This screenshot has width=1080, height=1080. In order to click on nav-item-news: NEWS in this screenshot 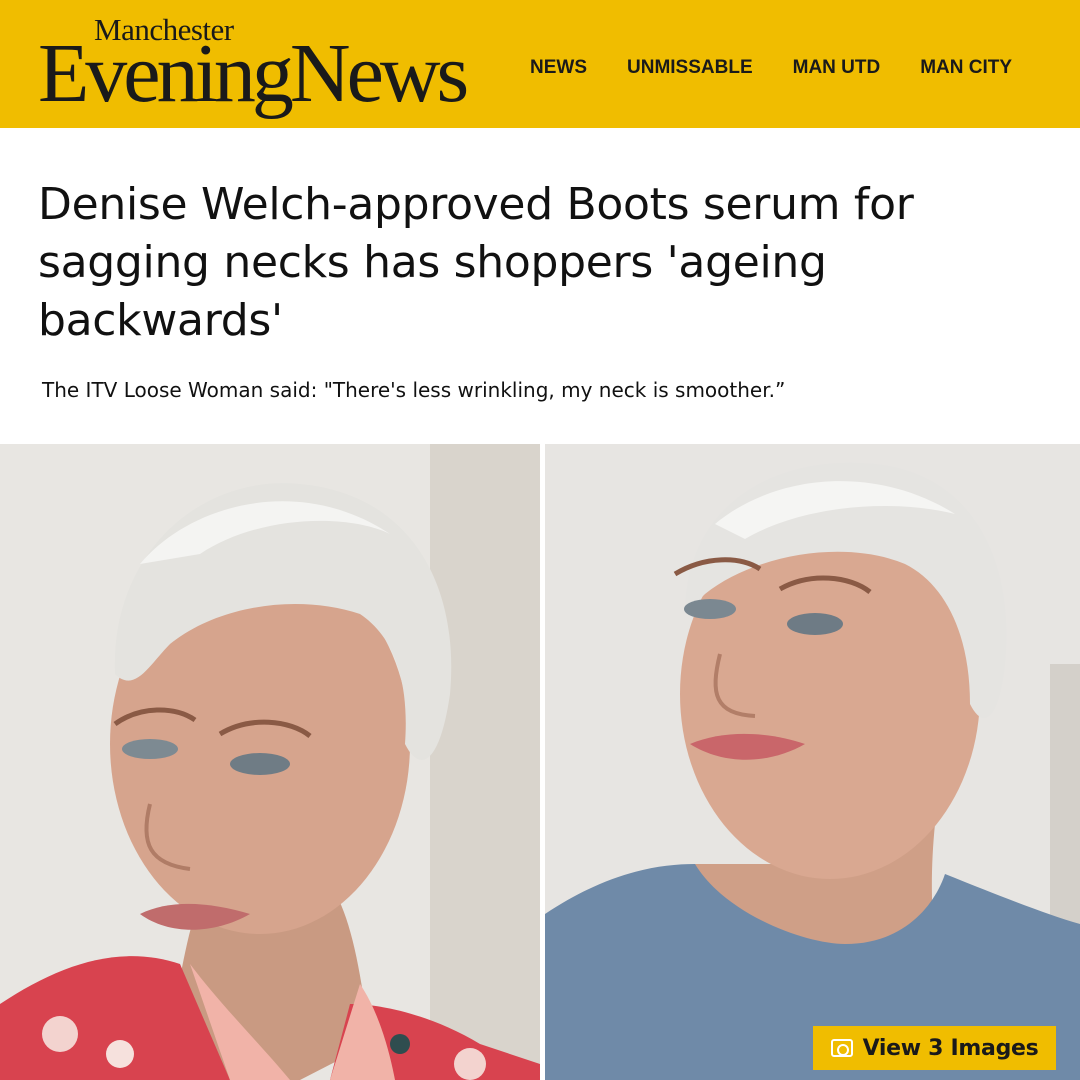, I will do `click(558, 68)`.